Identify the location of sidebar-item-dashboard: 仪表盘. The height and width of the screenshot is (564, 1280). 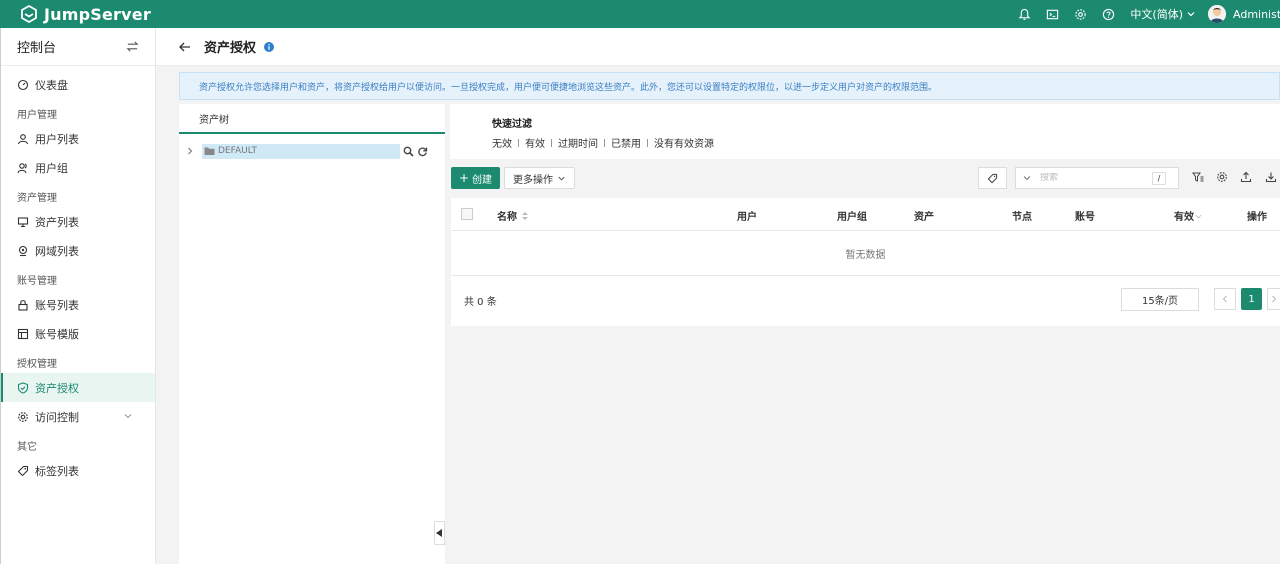
(78, 84).